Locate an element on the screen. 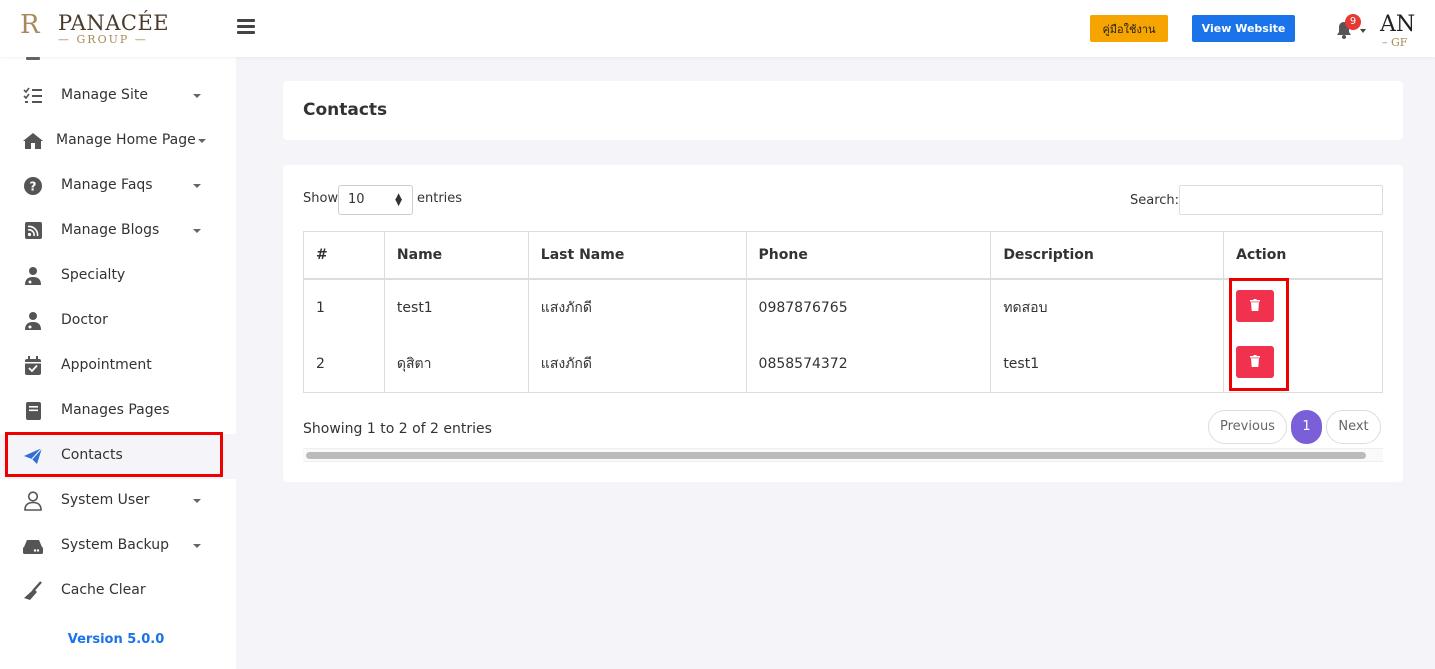  search-label: Search: is located at coordinates (1155, 200).